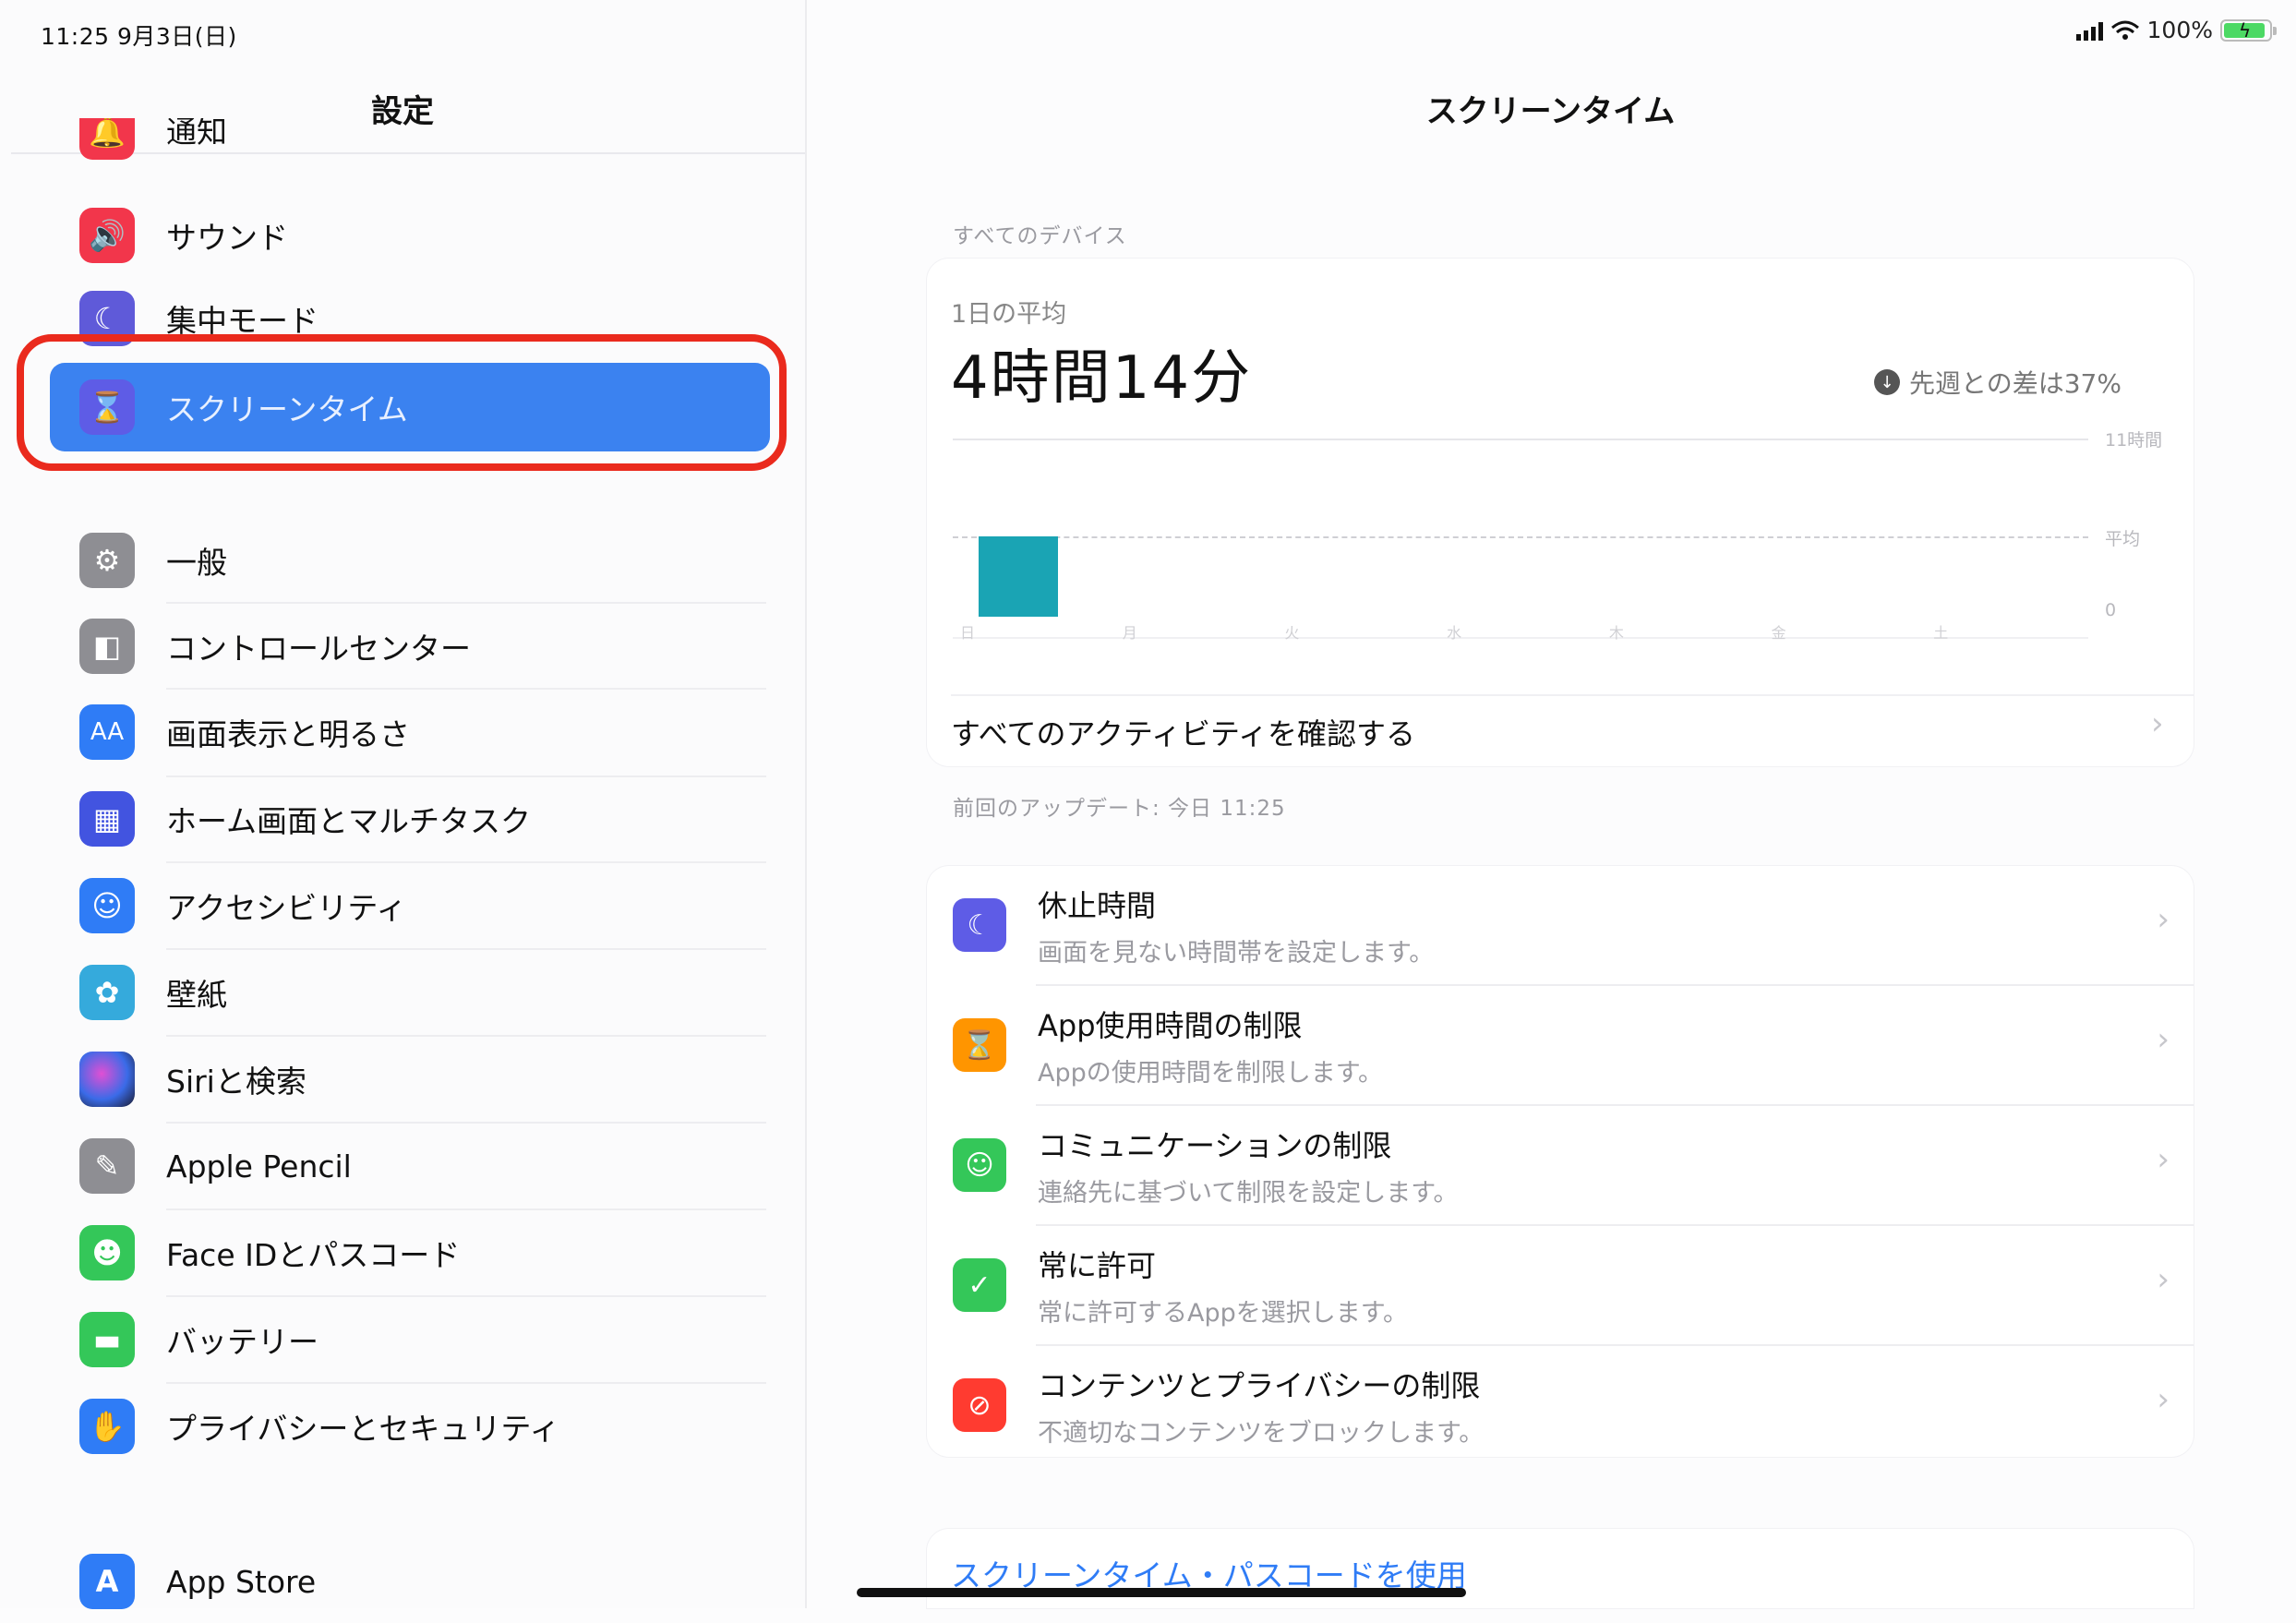 Image resolution: width=2296 pixels, height=1623 pixels. Describe the element at coordinates (412, 560) in the screenshot. I see `sidebar-item-general: ⚙ 一般` at that location.